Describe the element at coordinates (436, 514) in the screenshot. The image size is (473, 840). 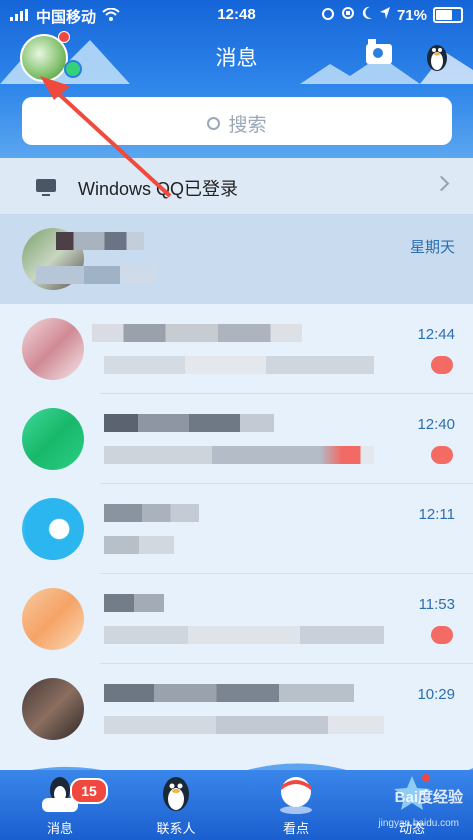
I see `chat-time: 12:11` at that location.